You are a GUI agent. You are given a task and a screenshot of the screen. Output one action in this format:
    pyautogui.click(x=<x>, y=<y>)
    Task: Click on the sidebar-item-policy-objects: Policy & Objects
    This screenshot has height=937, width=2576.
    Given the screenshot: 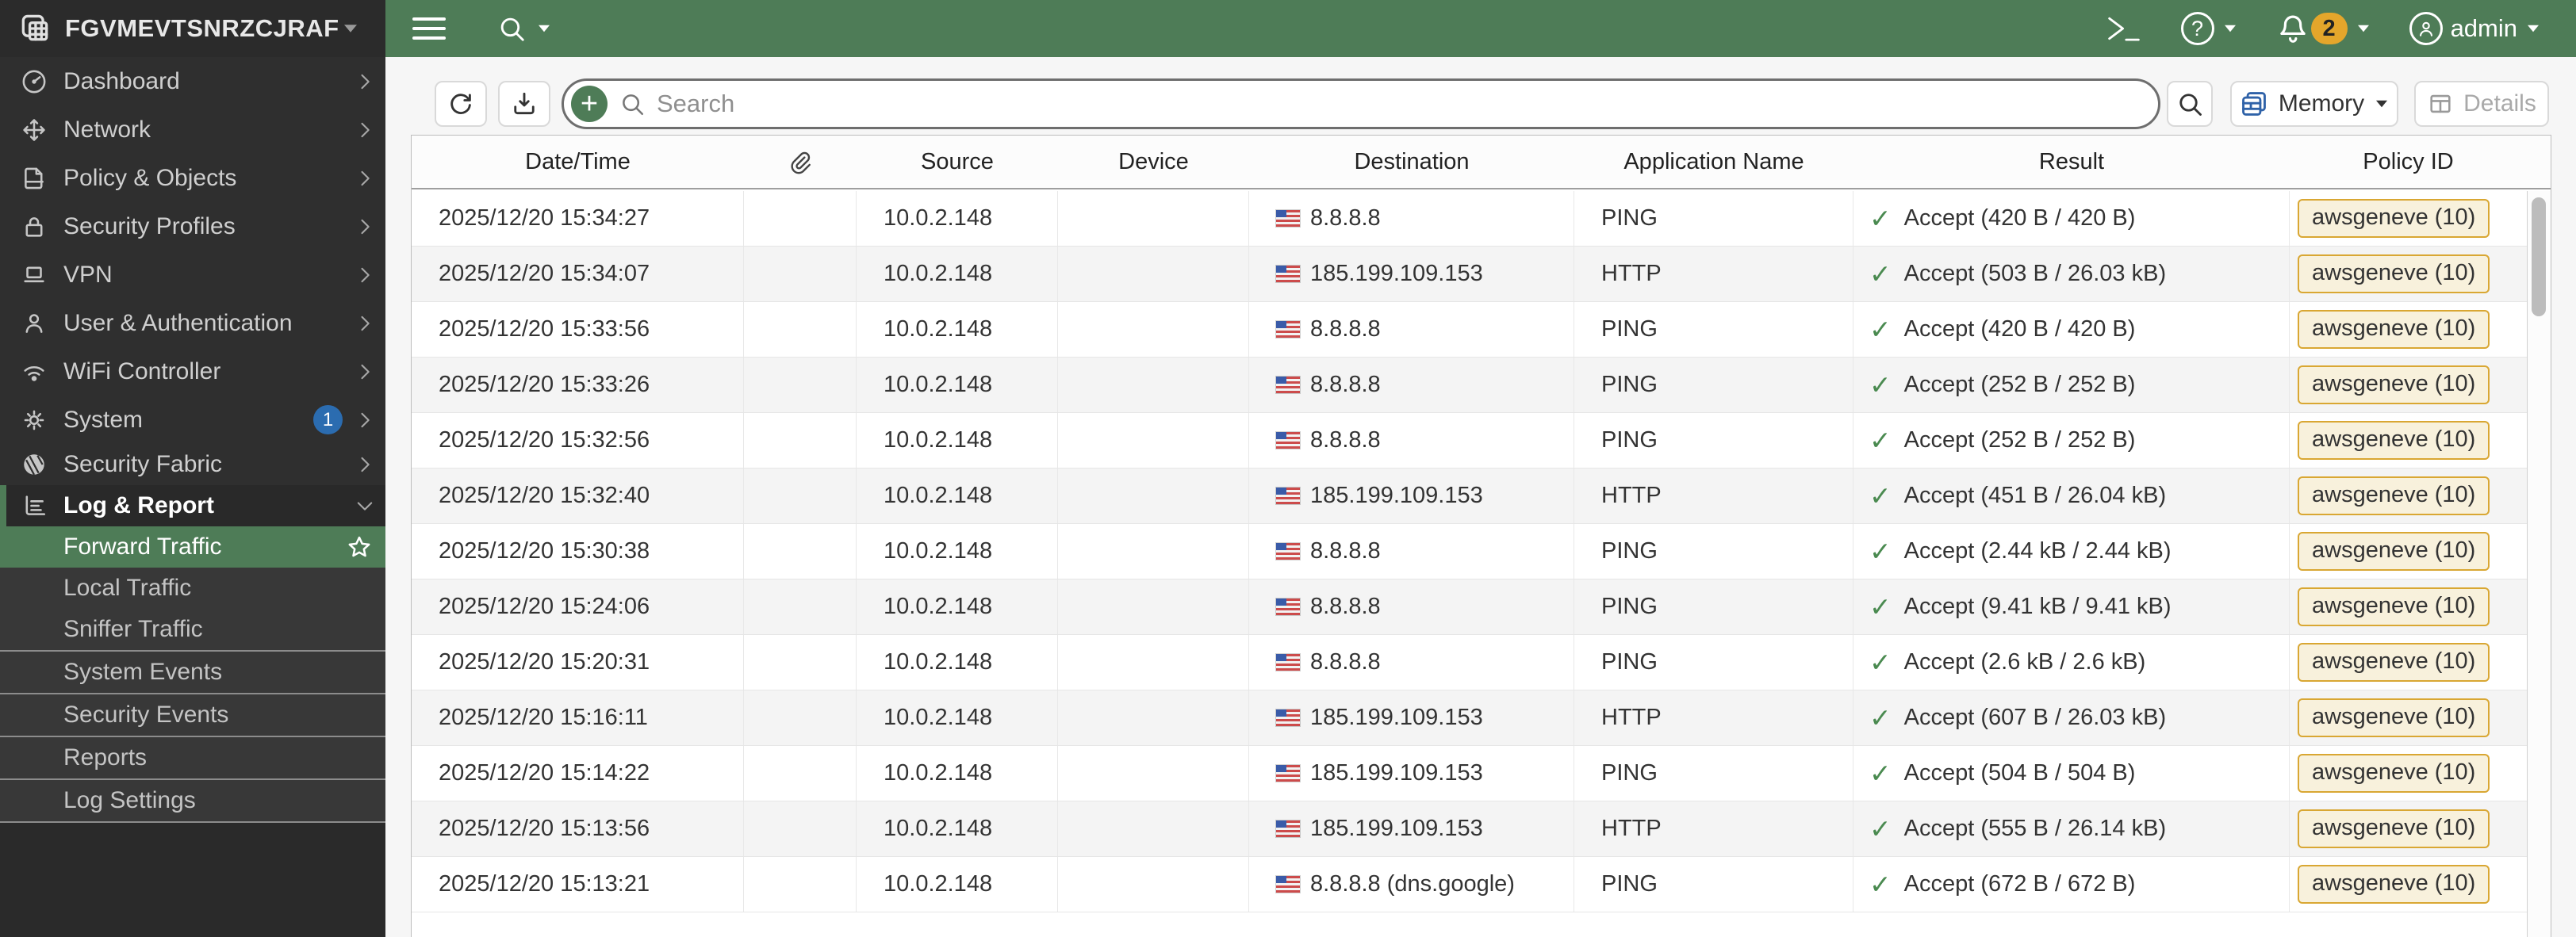 What is the action you would take?
    pyautogui.click(x=193, y=178)
    